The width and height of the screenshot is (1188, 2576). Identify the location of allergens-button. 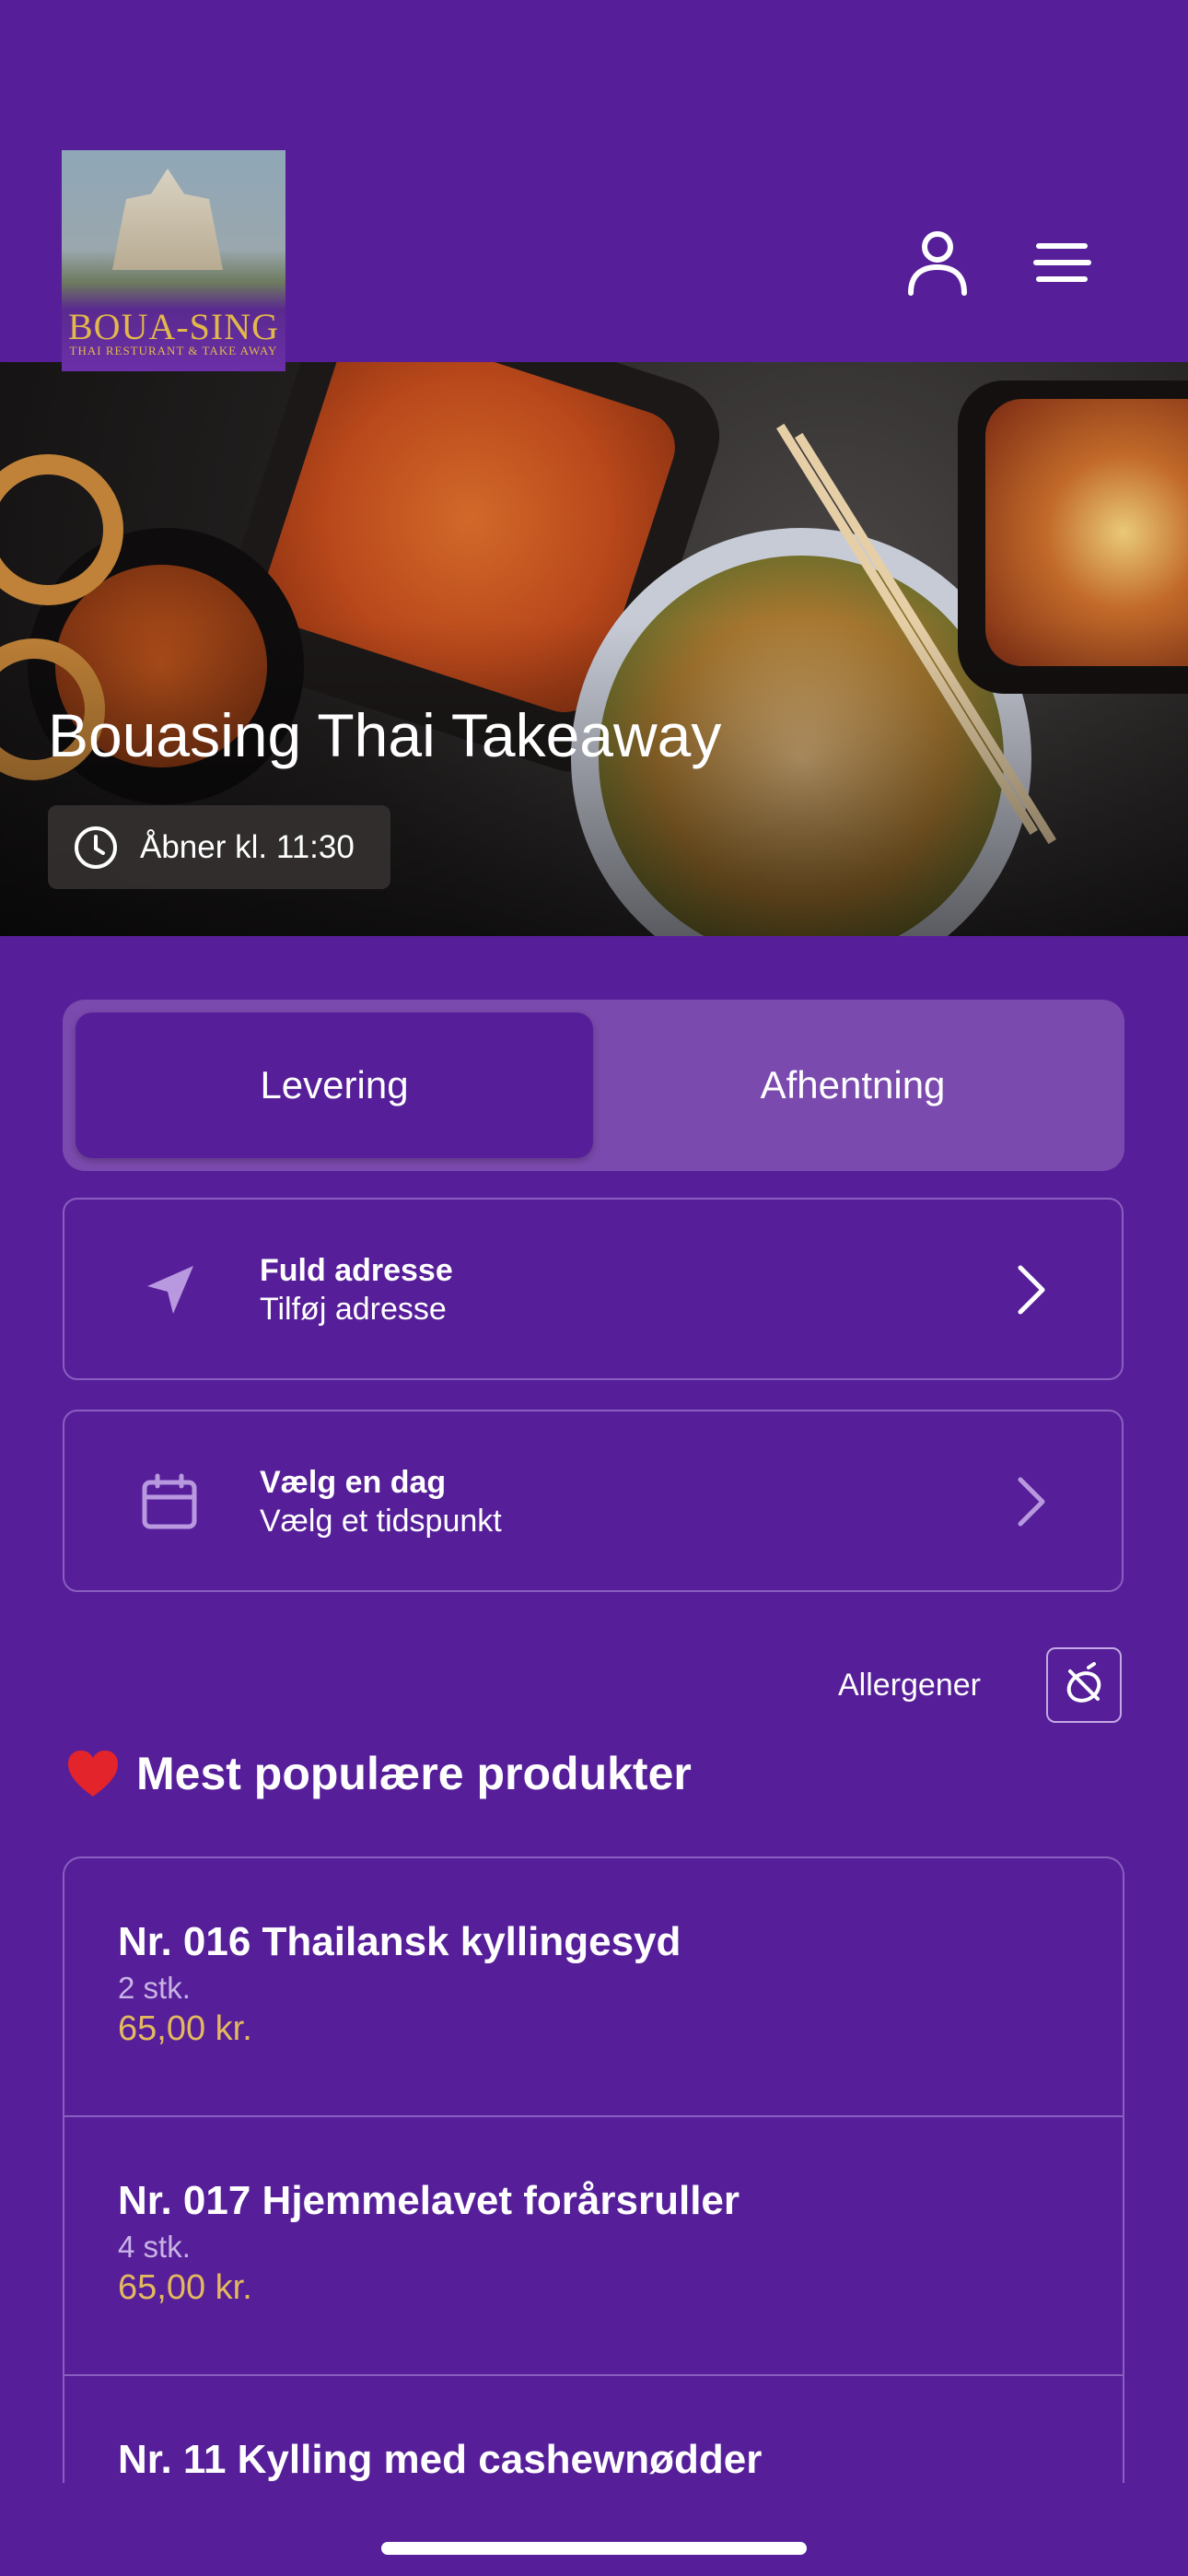
(1084, 1685).